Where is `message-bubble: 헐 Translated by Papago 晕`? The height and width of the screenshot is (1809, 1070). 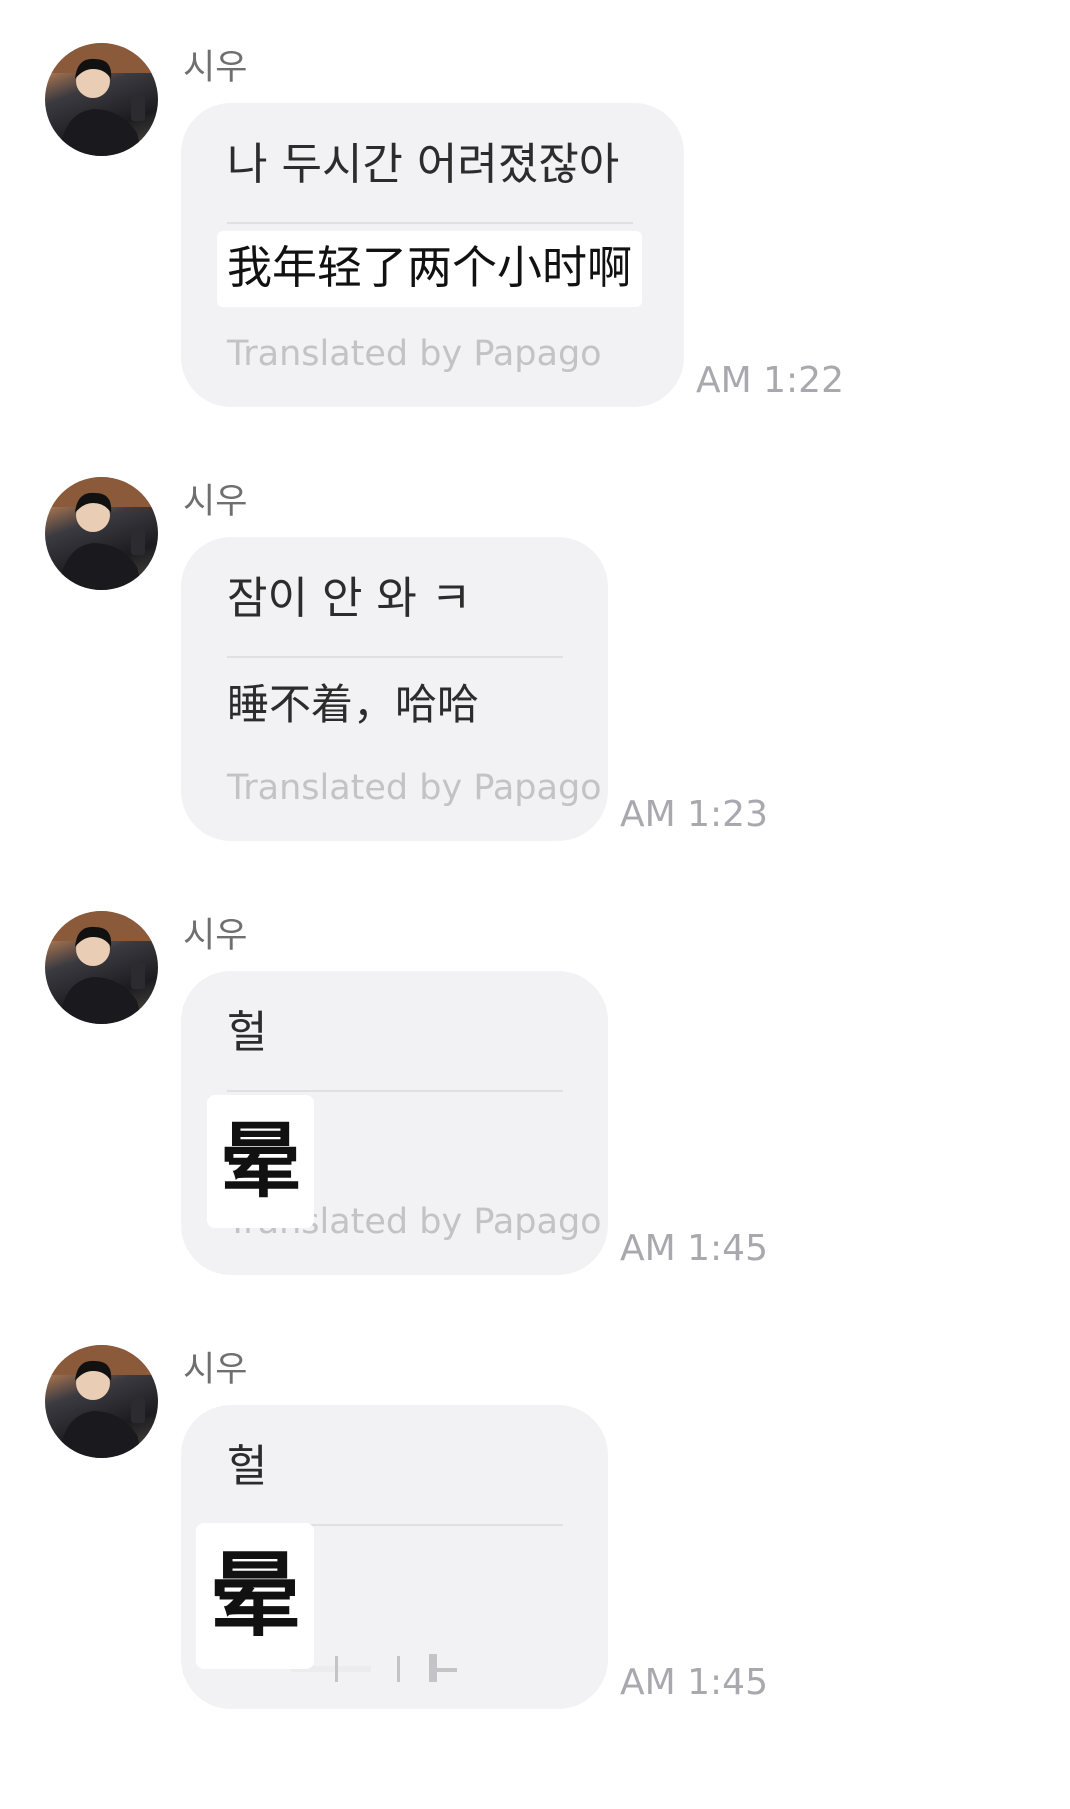
message-bubble: 헐 Translated by Papago 晕 is located at coordinates (394, 1123).